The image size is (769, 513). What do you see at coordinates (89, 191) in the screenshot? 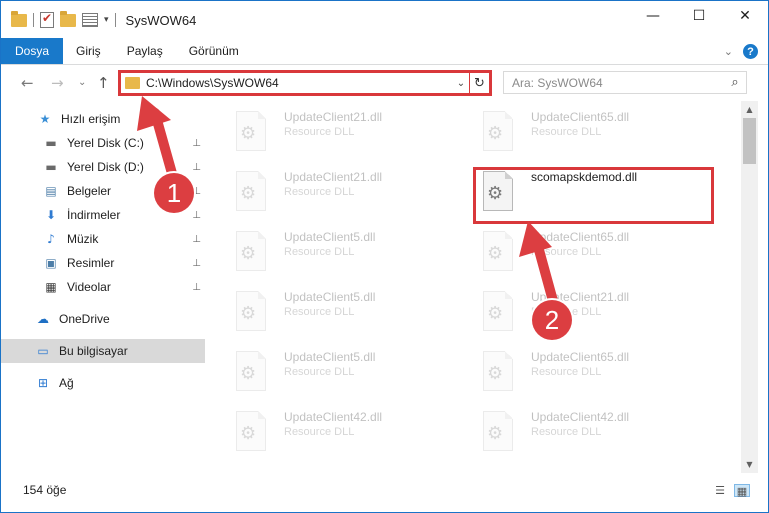
I see `sidebar-item-label: Belgeler` at bounding box center [89, 191].